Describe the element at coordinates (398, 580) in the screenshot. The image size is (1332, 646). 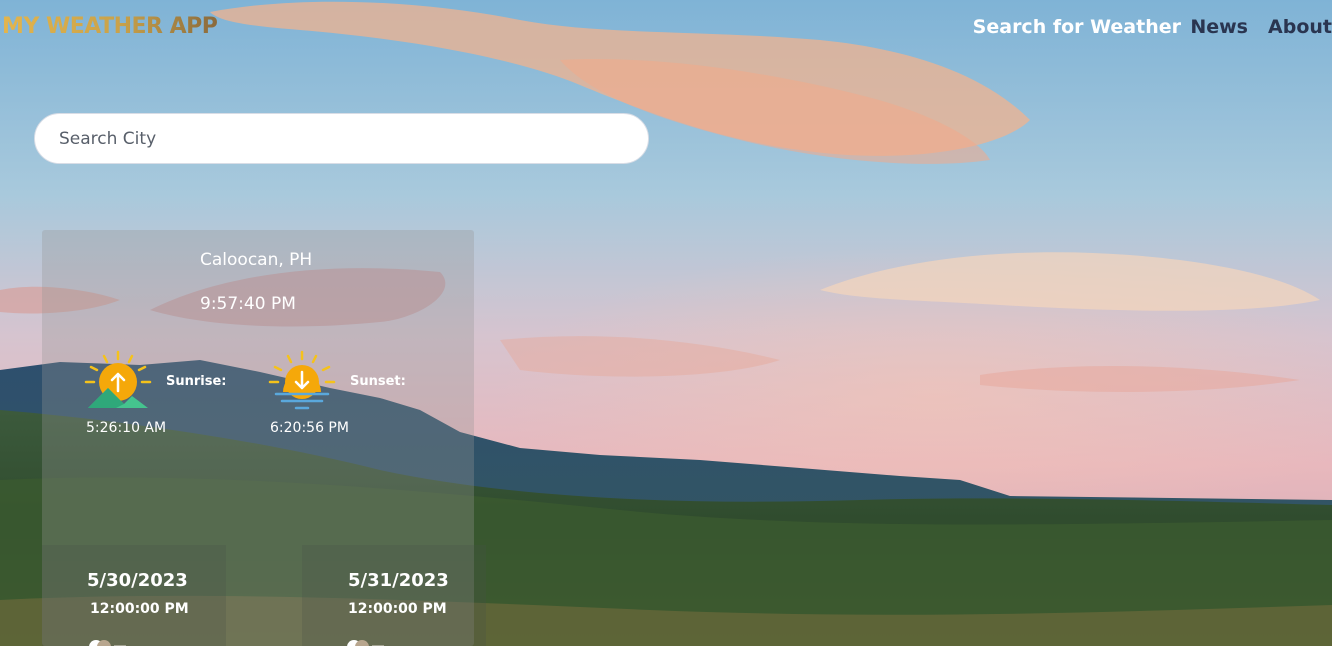
I see `forecast-date: 5/31/2023` at that location.